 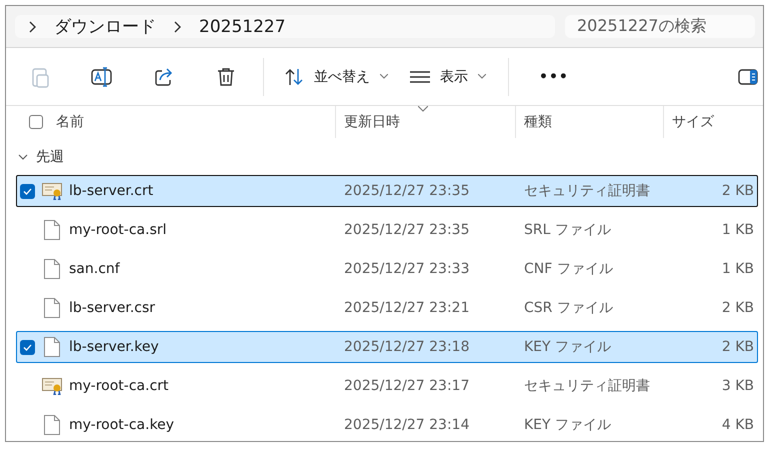 What do you see at coordinates (294, 77) in the screenshot?
I see `sort-icon` at bounding box center [294, 77].